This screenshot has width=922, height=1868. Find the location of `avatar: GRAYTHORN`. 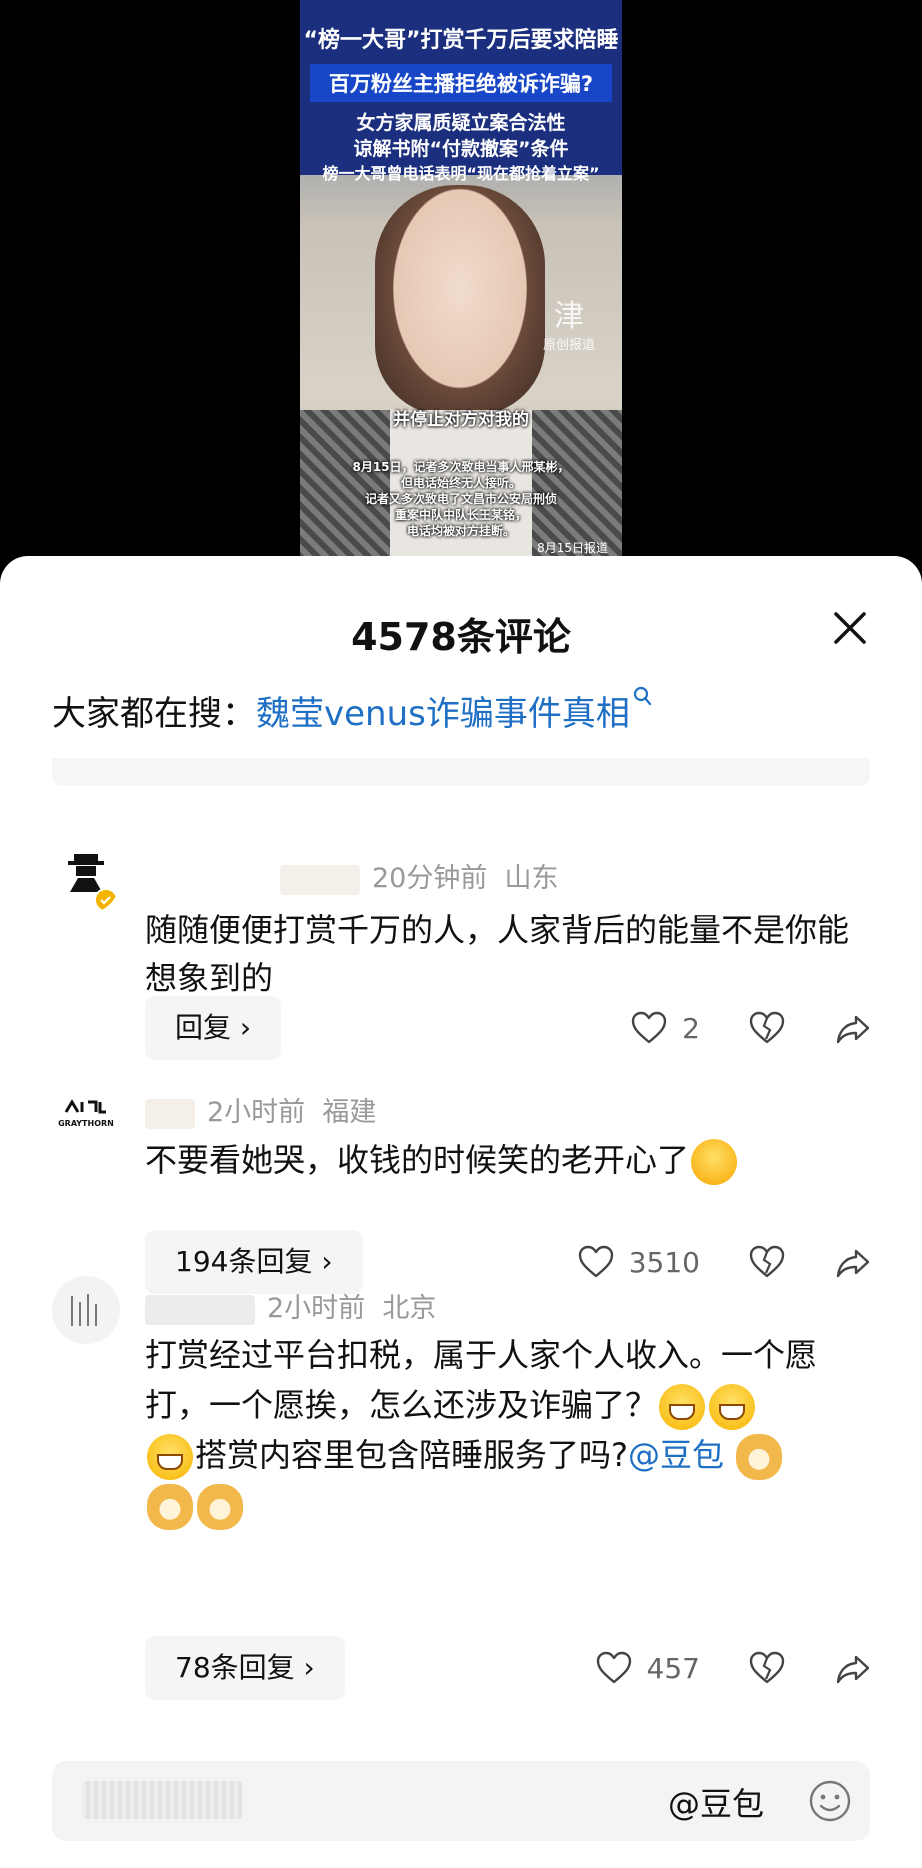

avatar: GRAYTHORN is located at coordinates (86, 1114).